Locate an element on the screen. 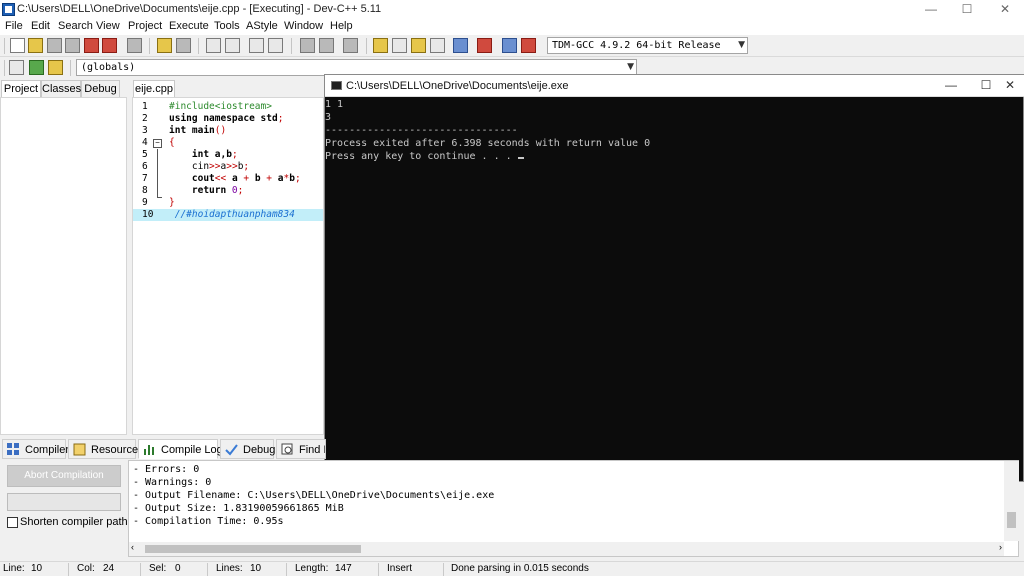 This screenshot has width=1024, height=576. status-col-label: Col: is located at coordinates (86, 568).